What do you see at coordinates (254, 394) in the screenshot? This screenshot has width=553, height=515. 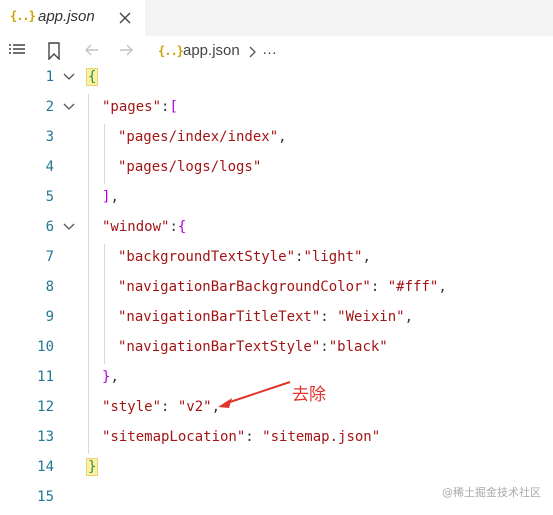 I see `annotation-arrow` at bounding box center [254, 394].